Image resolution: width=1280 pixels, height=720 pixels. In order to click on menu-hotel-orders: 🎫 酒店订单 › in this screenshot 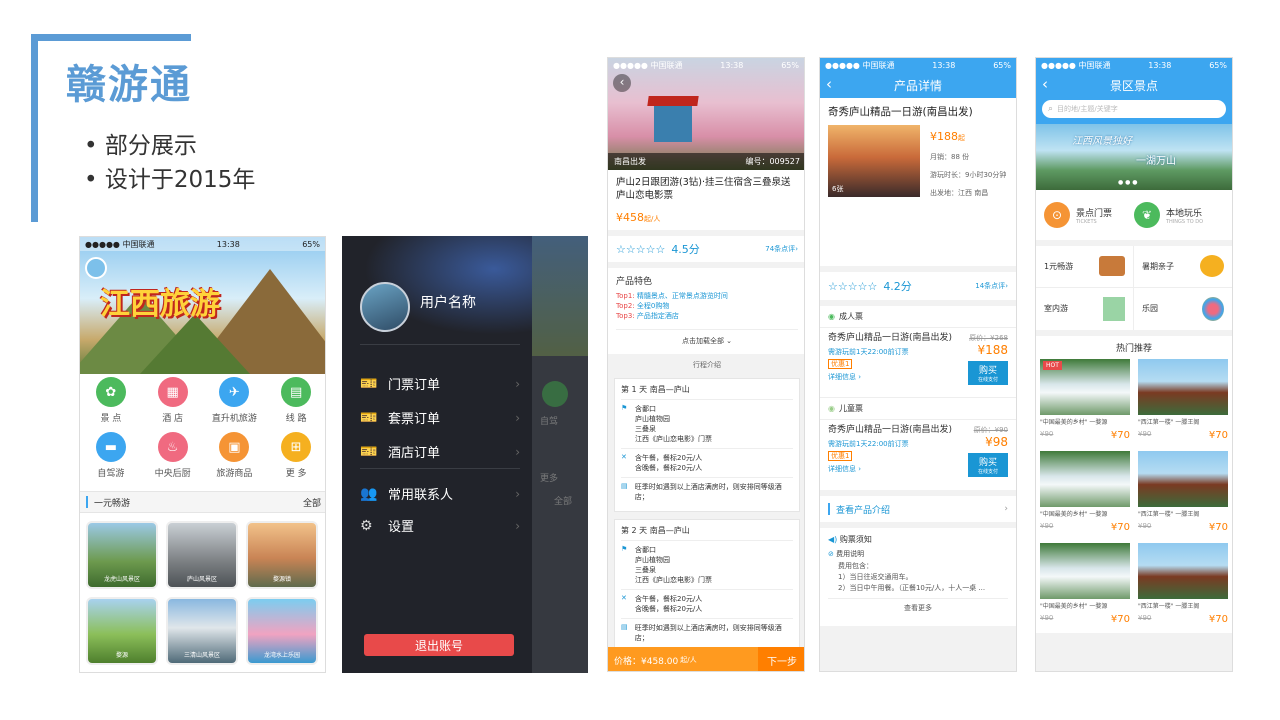, I will do `click(440, 452)`.